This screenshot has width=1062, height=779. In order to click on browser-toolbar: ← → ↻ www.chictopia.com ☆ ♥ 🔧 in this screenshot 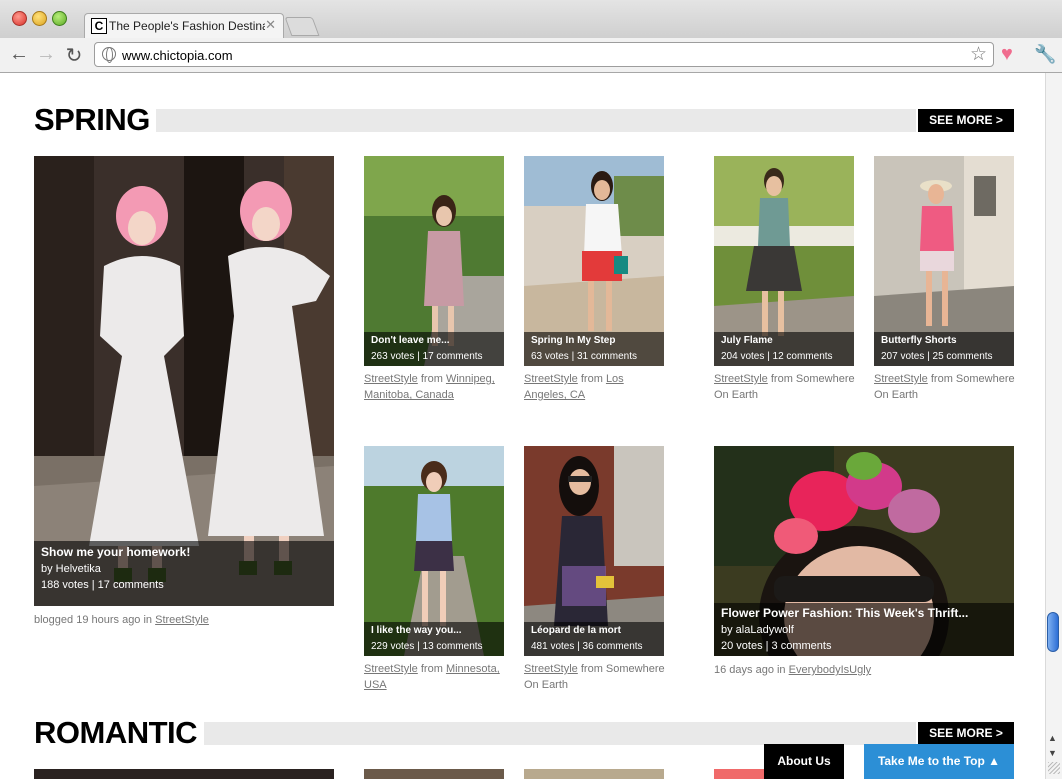, I will do `click(531, 55)`.